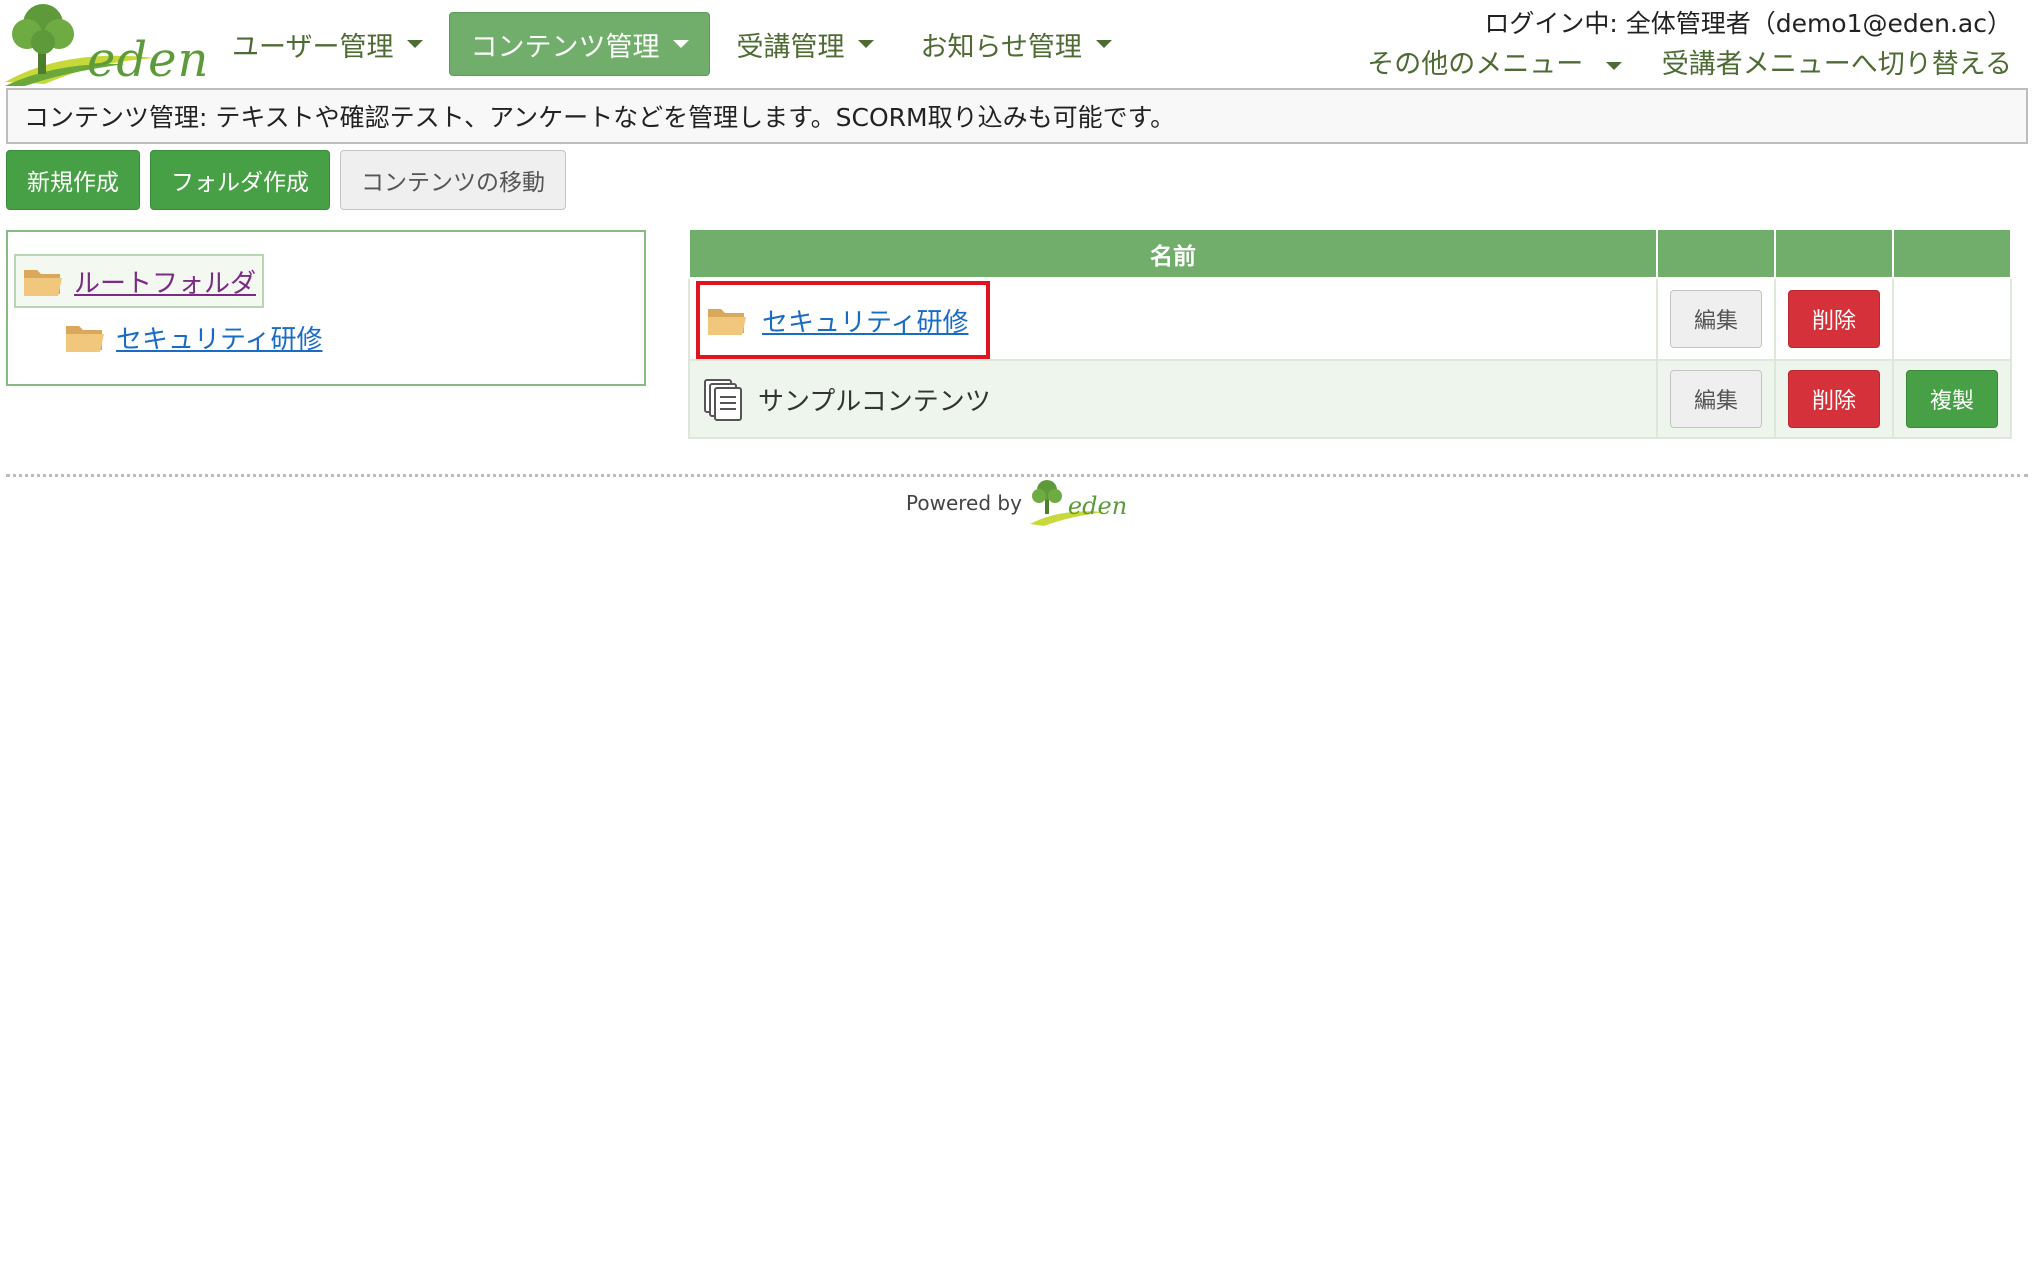  What do you see at coordinates (1017, 475) in the screenshot?
I see `footer-divider` at bounding box center [1017, 475].